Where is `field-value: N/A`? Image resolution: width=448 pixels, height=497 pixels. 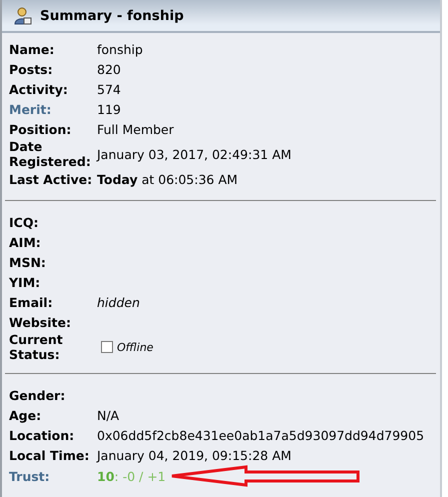 field-value: N/A is located at coordinates (108, 415).